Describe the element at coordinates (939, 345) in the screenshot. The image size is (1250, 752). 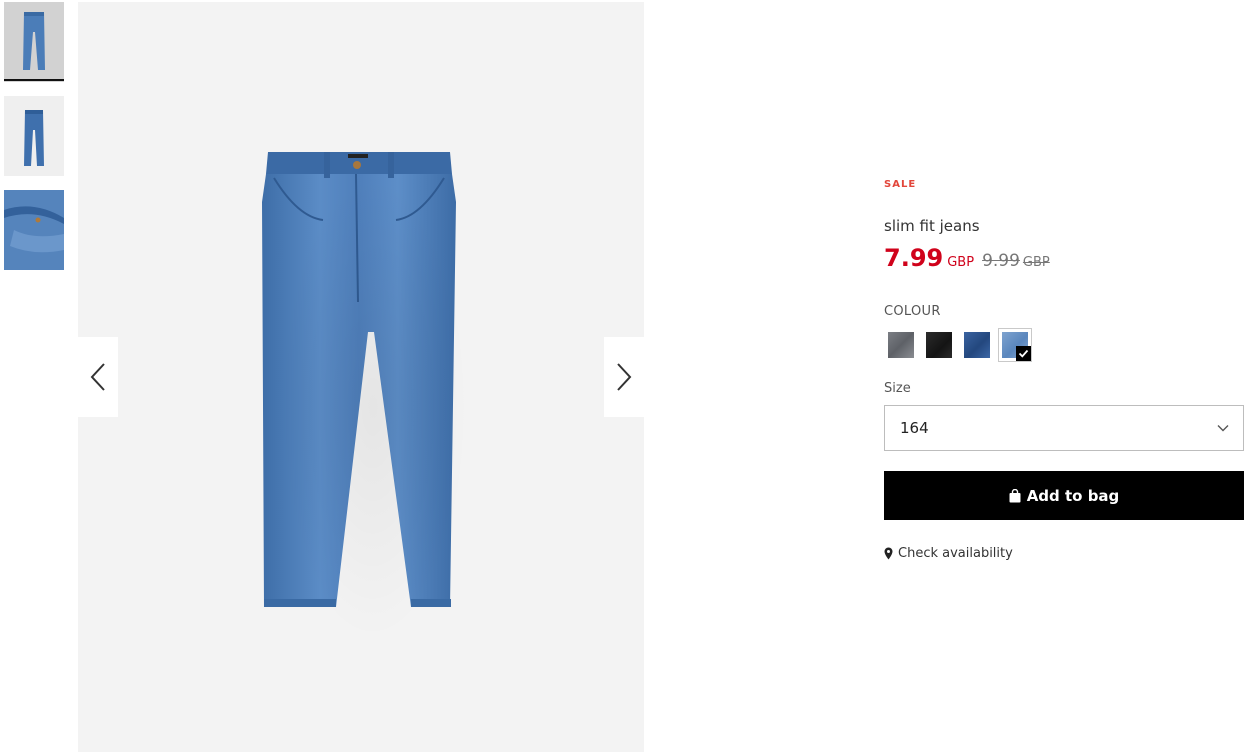
I see `black-swatch` at that location.